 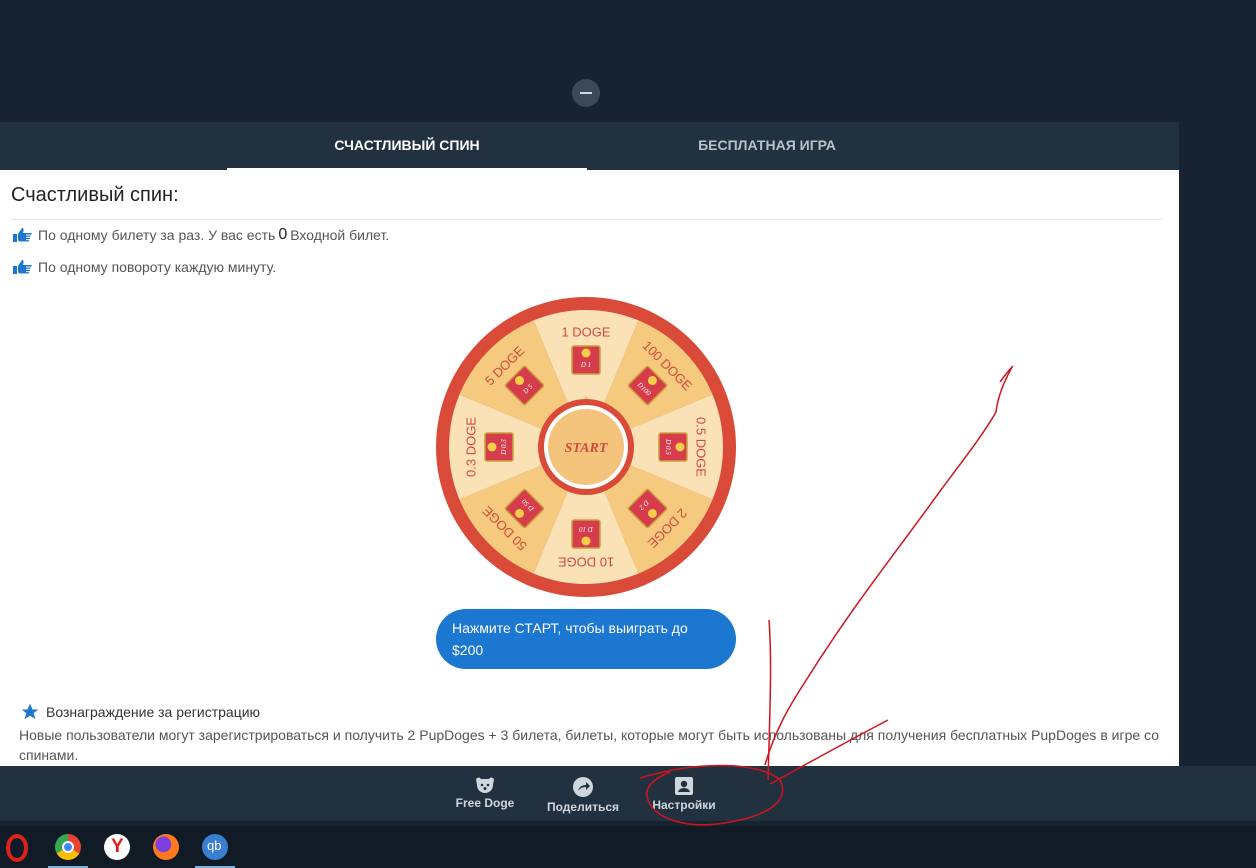 I want to click on account-box-icon, so click(x=684, y=786).